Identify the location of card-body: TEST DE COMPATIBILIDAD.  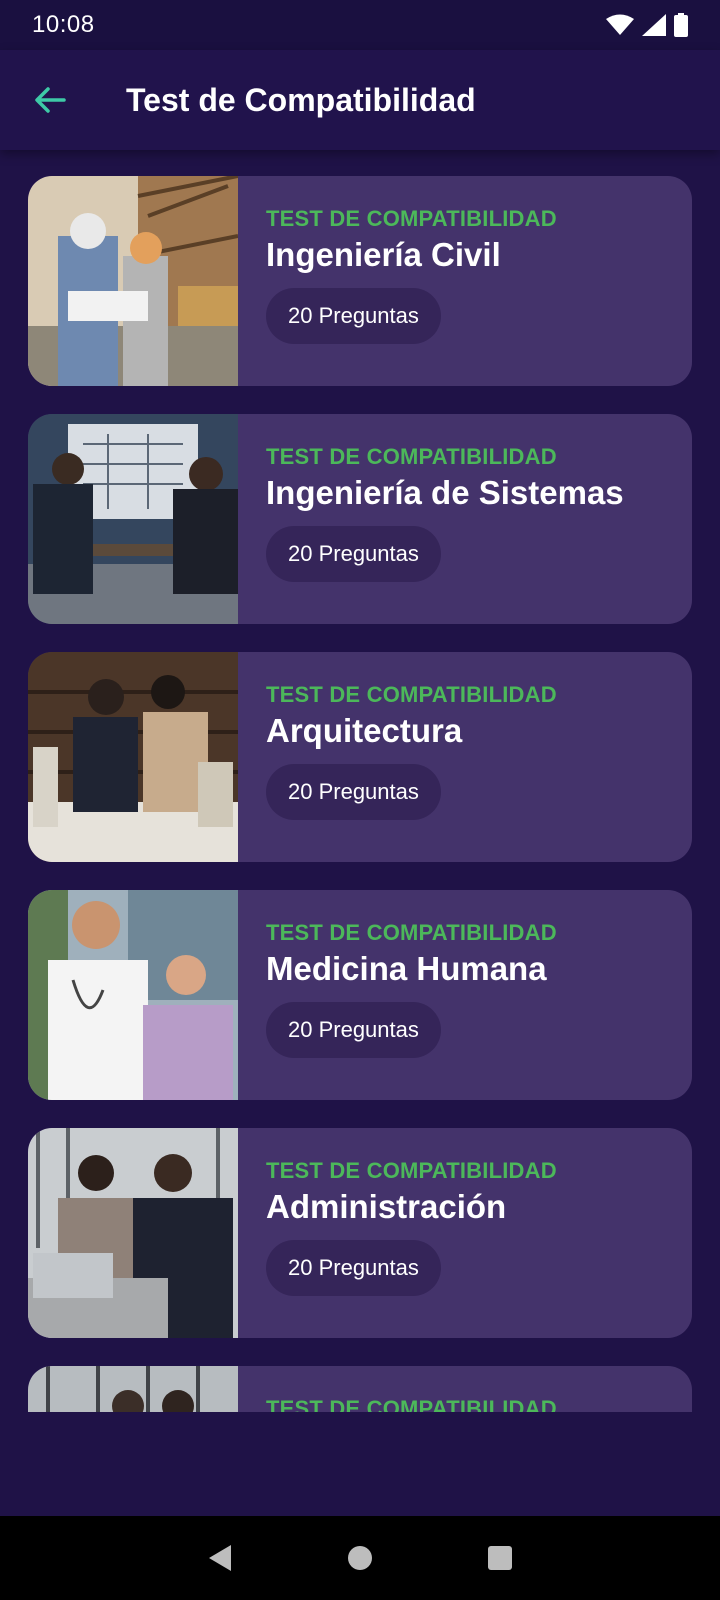
(397, 1389).